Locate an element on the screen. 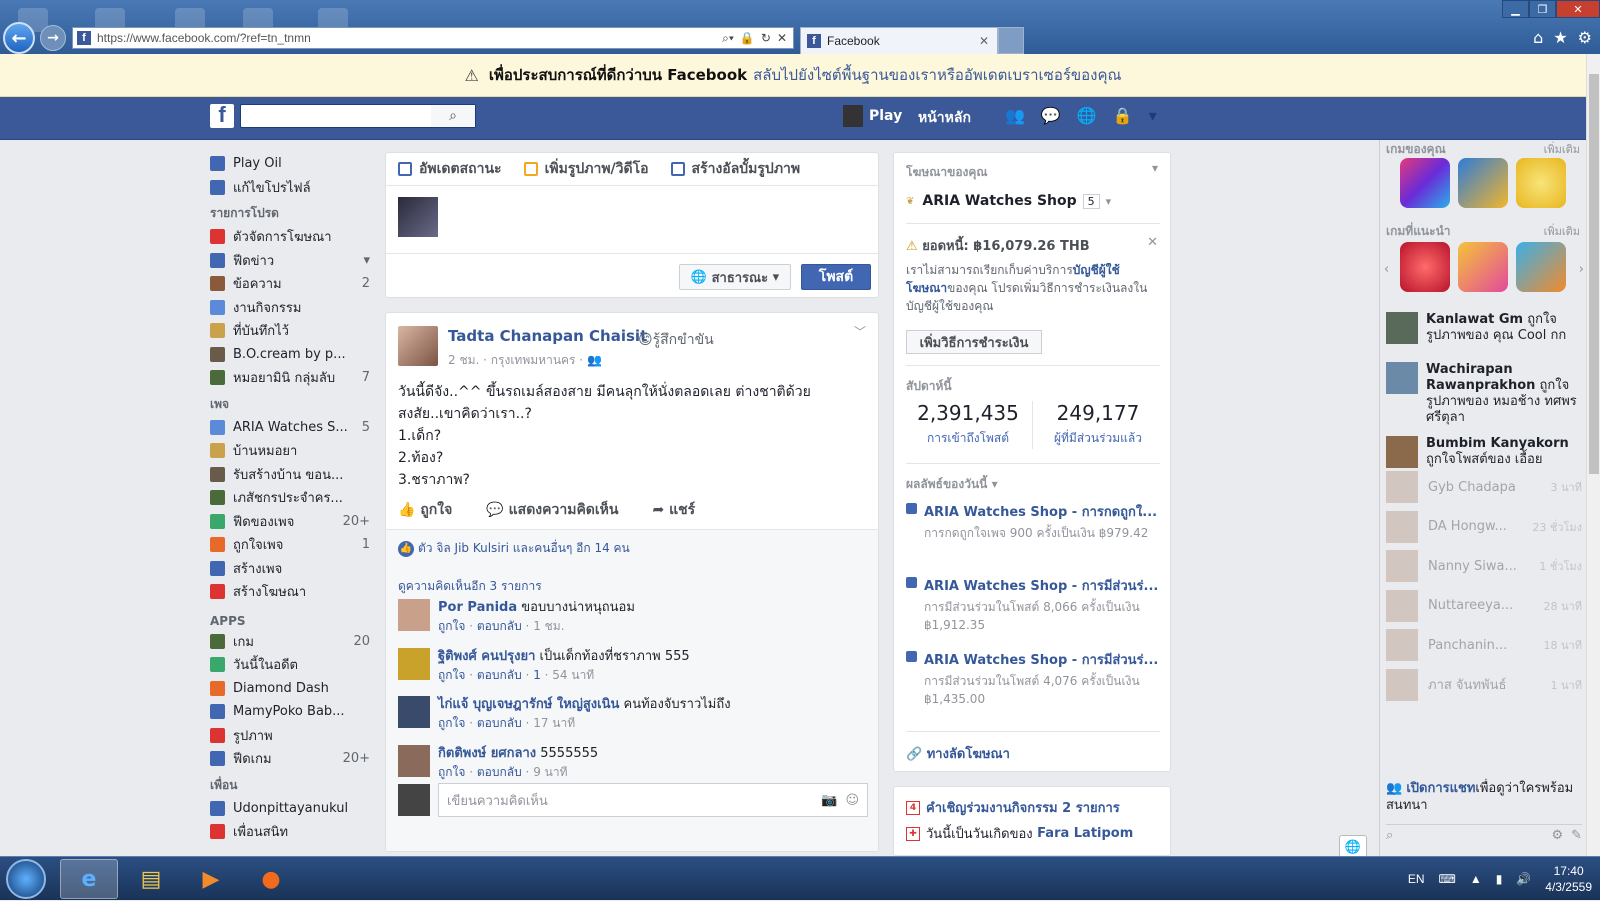 This screenshot has width=1600, height=901. engagement-stat: 249,177 ผู้ที่มีส่วนร่วมแล้ว is located at coordinates (1098, 424).